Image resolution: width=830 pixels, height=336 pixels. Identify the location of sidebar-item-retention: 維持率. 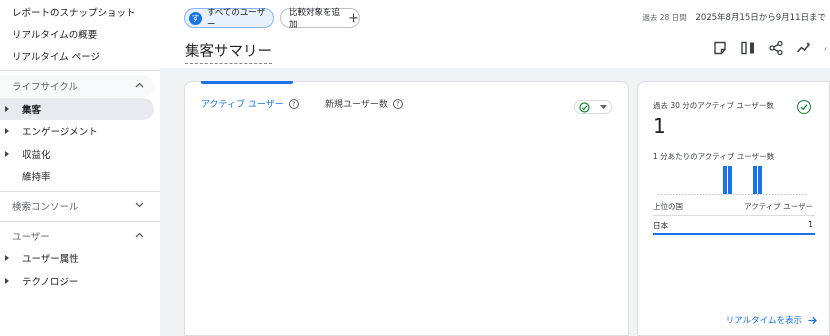
(78, 176).